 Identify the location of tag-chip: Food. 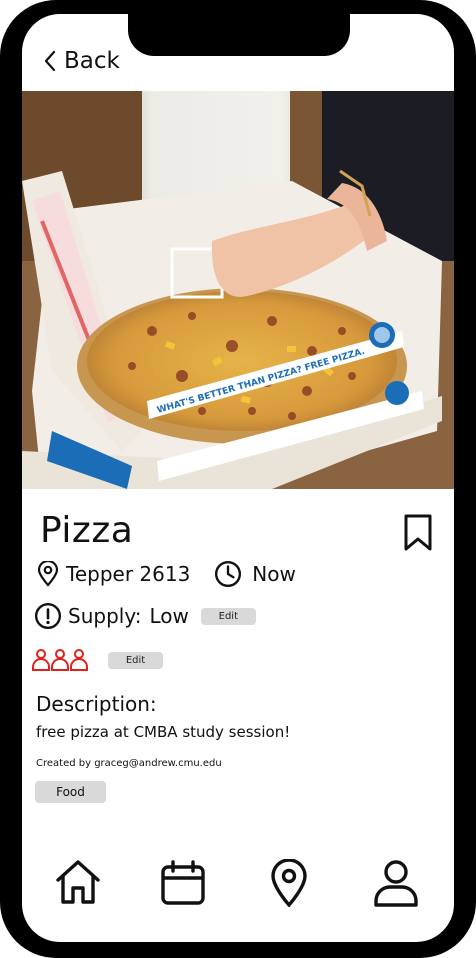
(70, 792).